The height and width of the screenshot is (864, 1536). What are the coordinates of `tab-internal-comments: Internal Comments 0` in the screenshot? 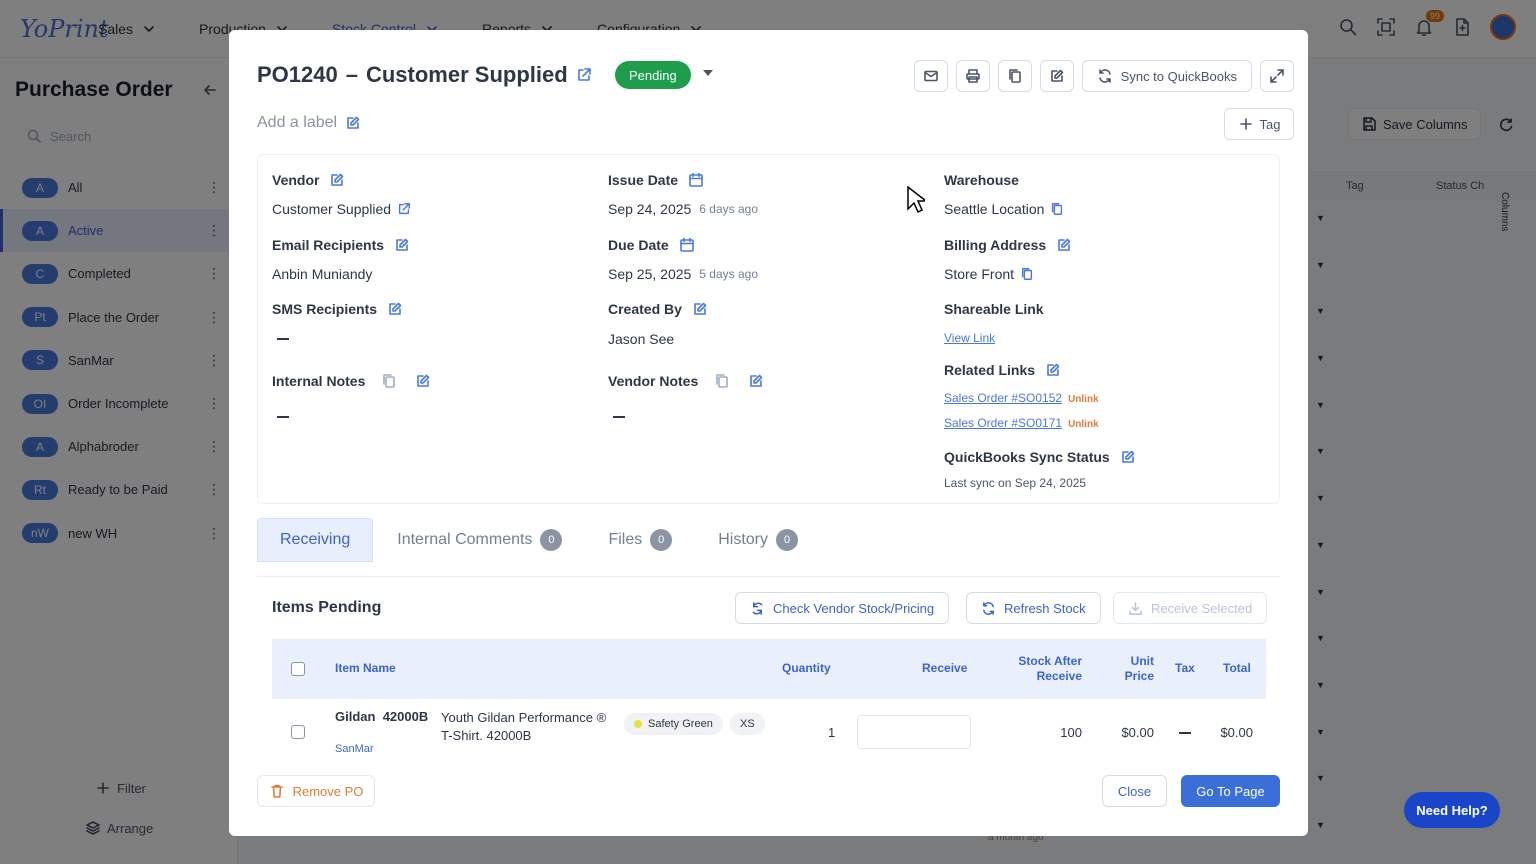 It's located at (479, 540).